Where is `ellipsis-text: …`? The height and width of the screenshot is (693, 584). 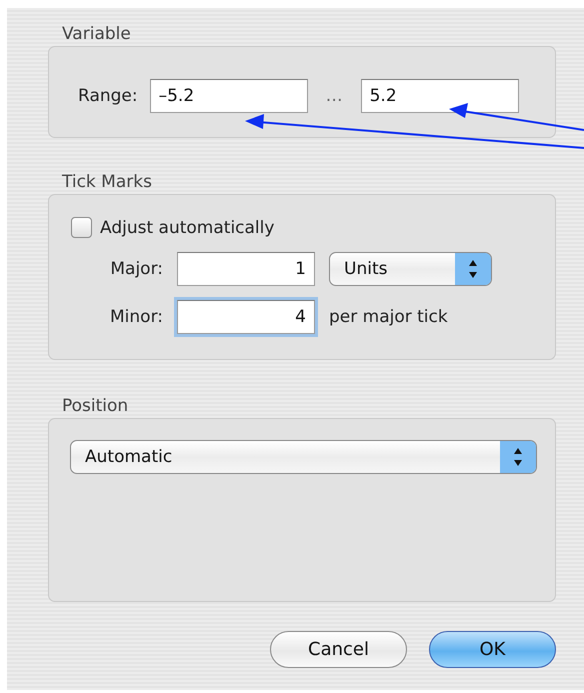
ellipsis-text: … is located at coordinates (334, 96).